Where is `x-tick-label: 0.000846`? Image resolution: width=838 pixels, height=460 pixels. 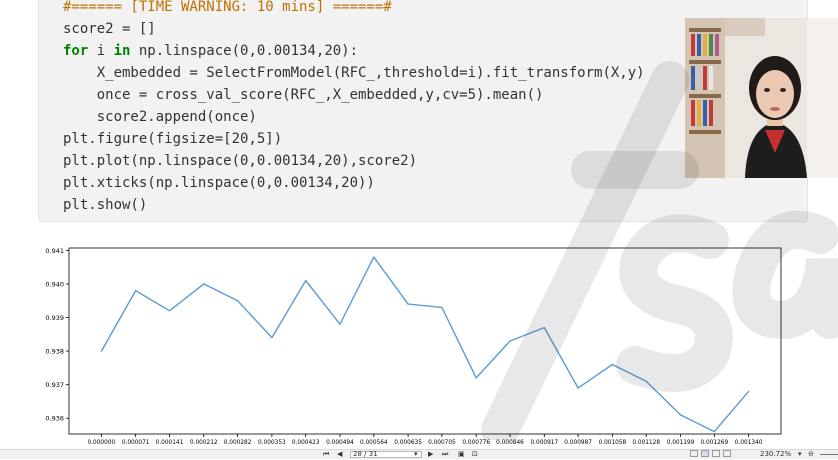
x-tick-label: 0.000846 is located at coordinates (510, 443).